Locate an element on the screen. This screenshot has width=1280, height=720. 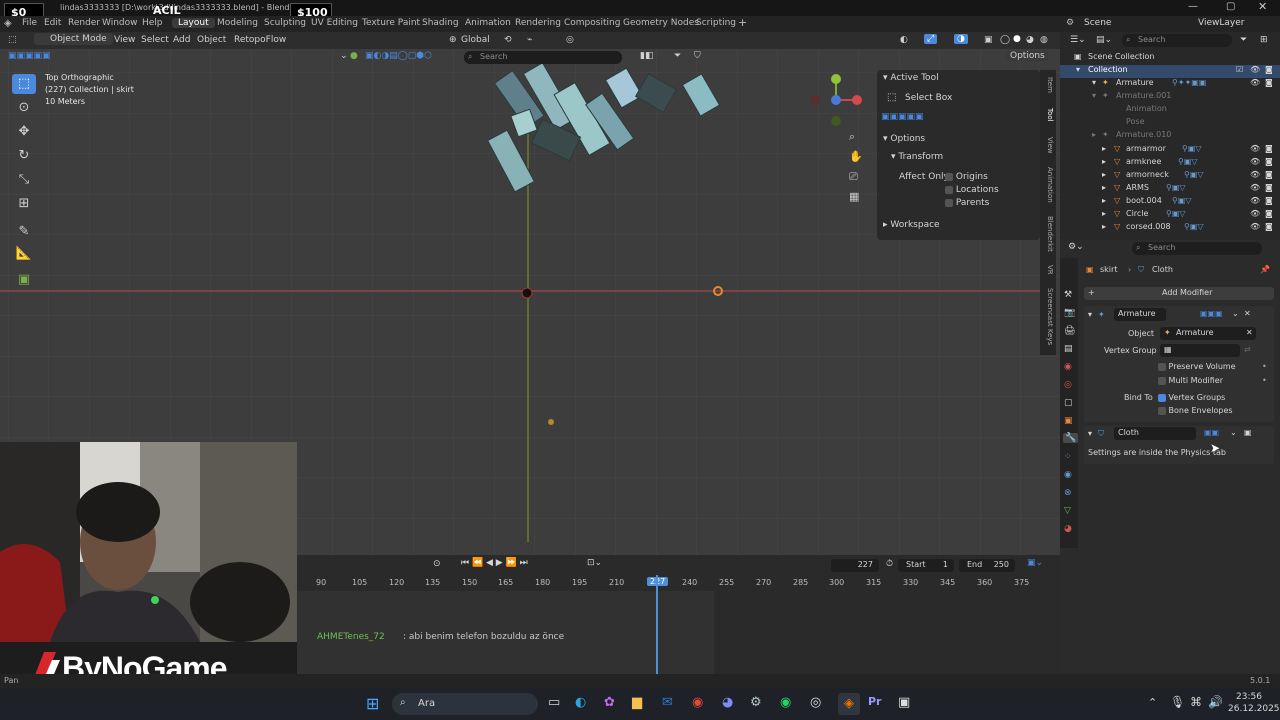
microphone-icon: 🎙 is located at coordinates (1177, 702).